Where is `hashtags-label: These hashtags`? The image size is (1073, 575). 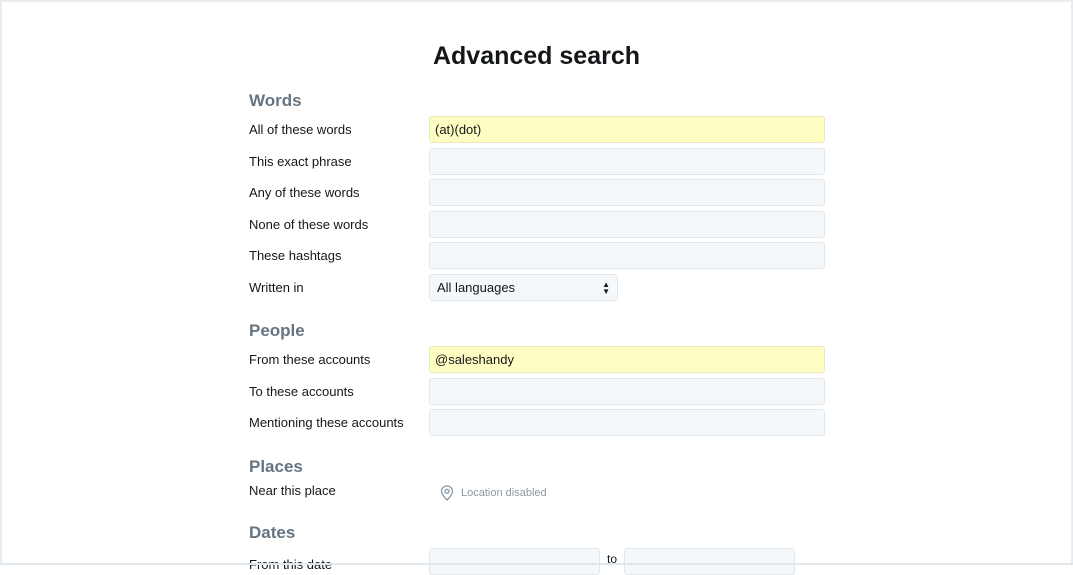
hashtags-label: These hashtags is located at coordinates (295, 255).